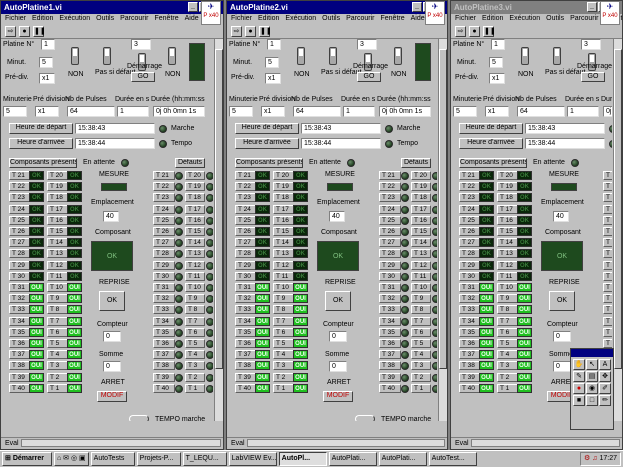 Image resolution: width=623 pixels, height=467 pixels. Describe the element at coordinates (579, 400) in the screenshot. I see `color-fg-icon: ■` at that location.